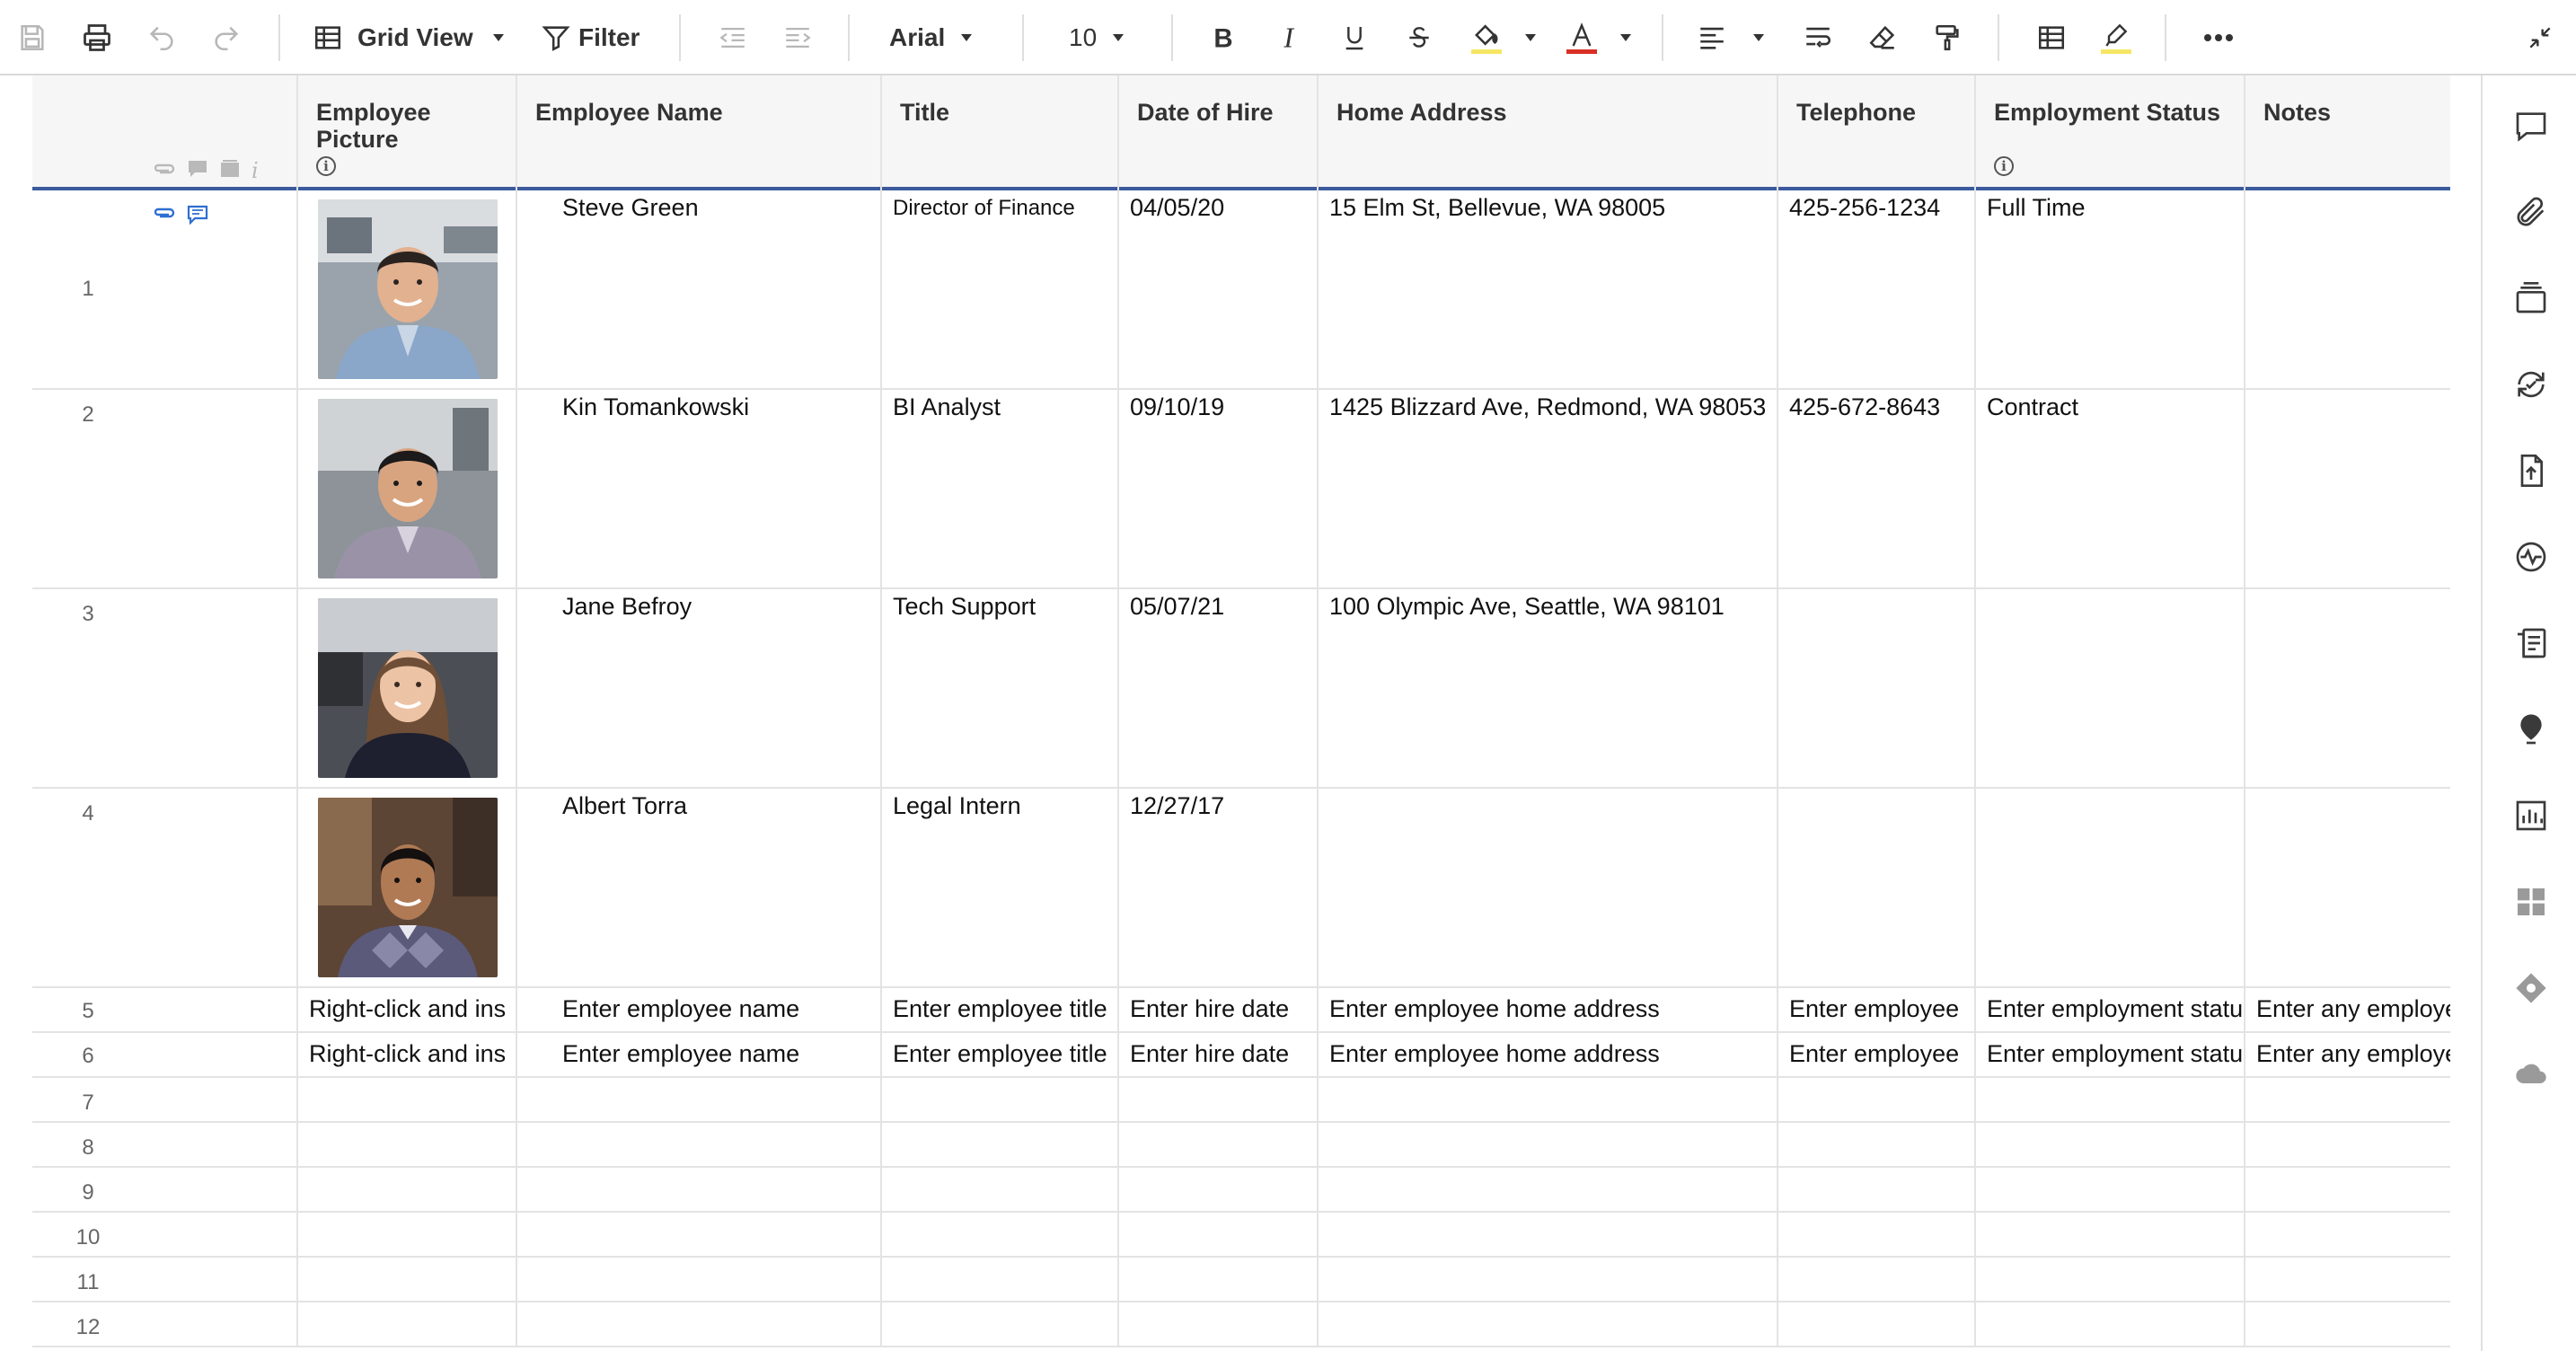 This screenshot has width=2576, height=1351. Describe the element at coordinates (1217, 488) in the screenshot. I see `hire-date-cell: 09/10/19` at that location.